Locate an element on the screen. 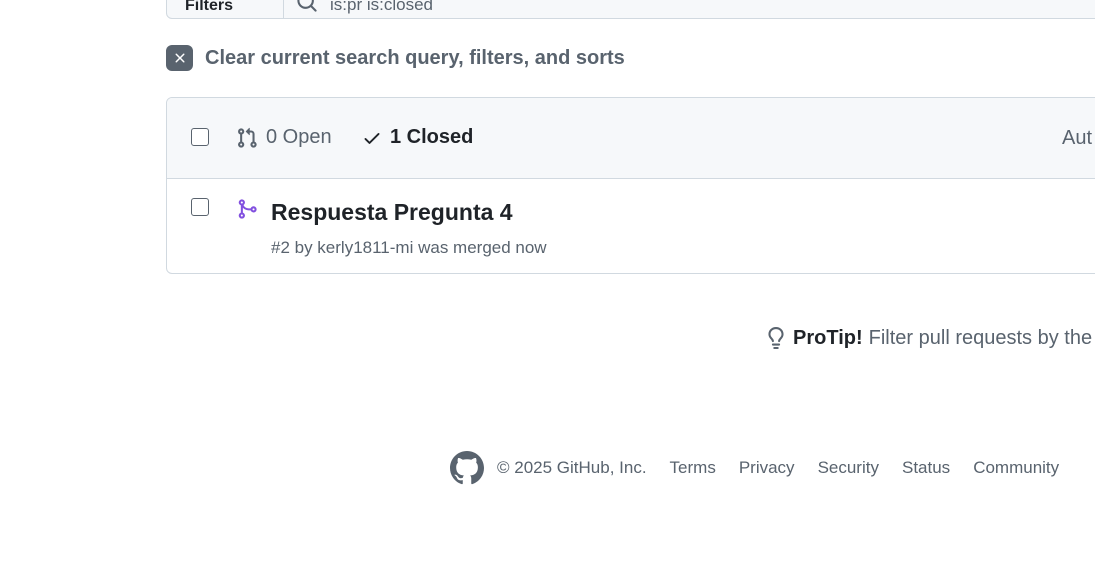 This screenshot has width=1095, height=565. copyright-text: © 2025 GitHub, Inc. is located at coordinates (572, 467).